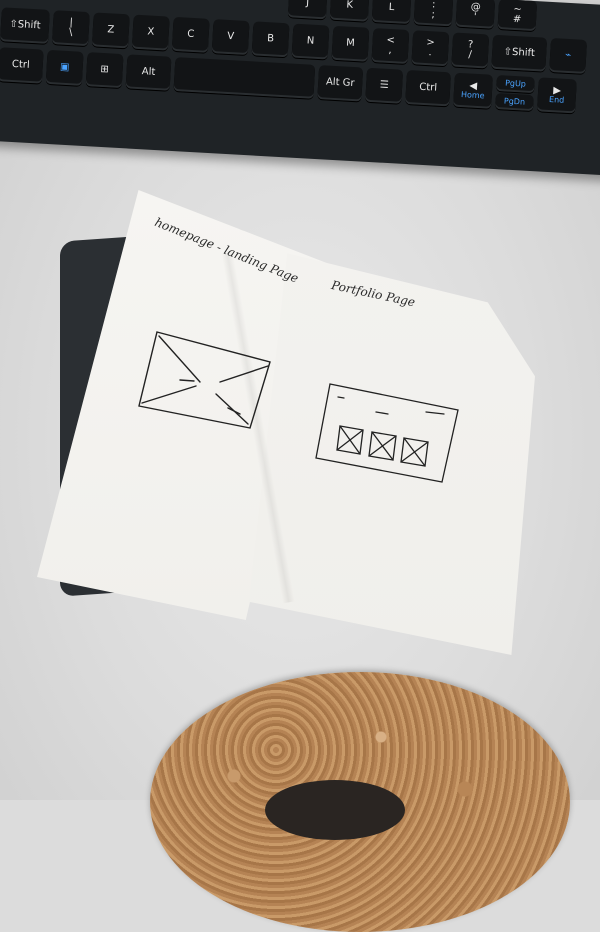  Describe the element at coordinates (204, 380) in the screenshot. I see `hero-wireframe` at that location.